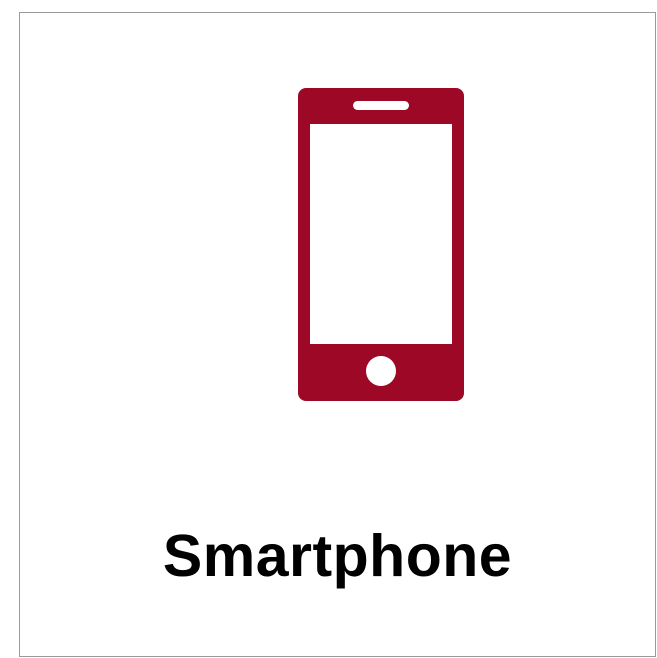 This screenshot has height=658, width=657. I want to click on smartphone-icon, so click(381, 244).